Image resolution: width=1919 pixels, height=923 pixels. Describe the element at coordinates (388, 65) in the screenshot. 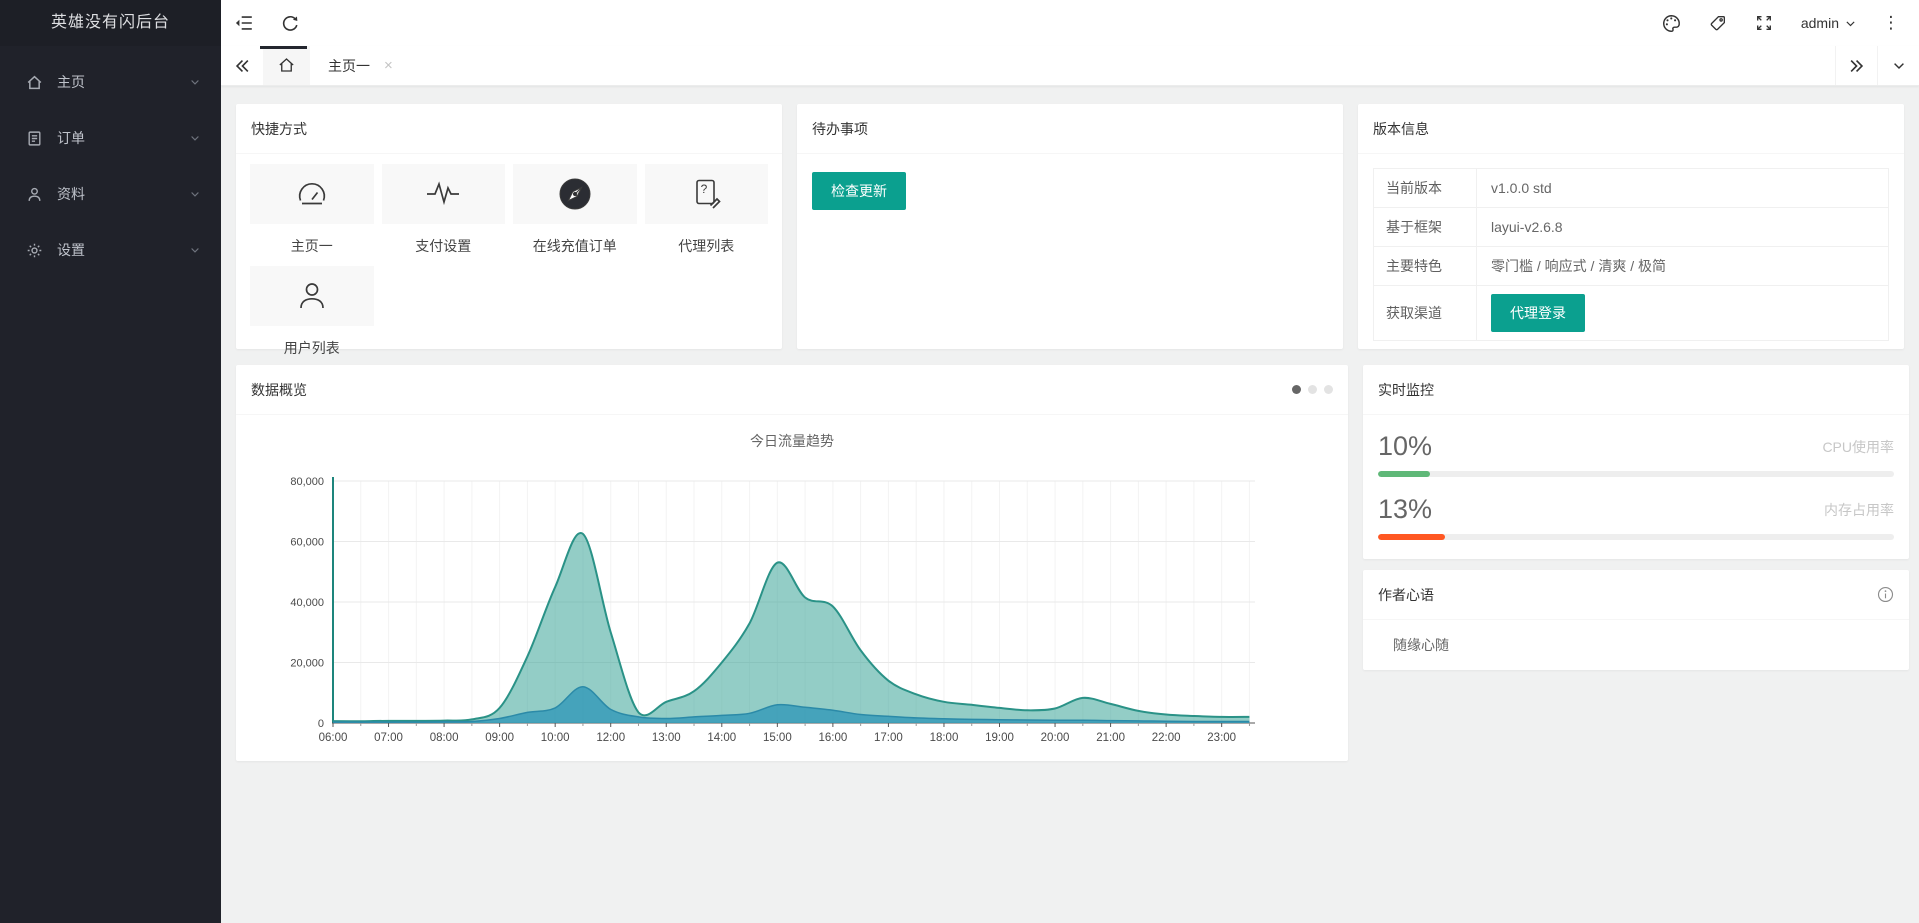

I see `close-icon: ×` at that location.